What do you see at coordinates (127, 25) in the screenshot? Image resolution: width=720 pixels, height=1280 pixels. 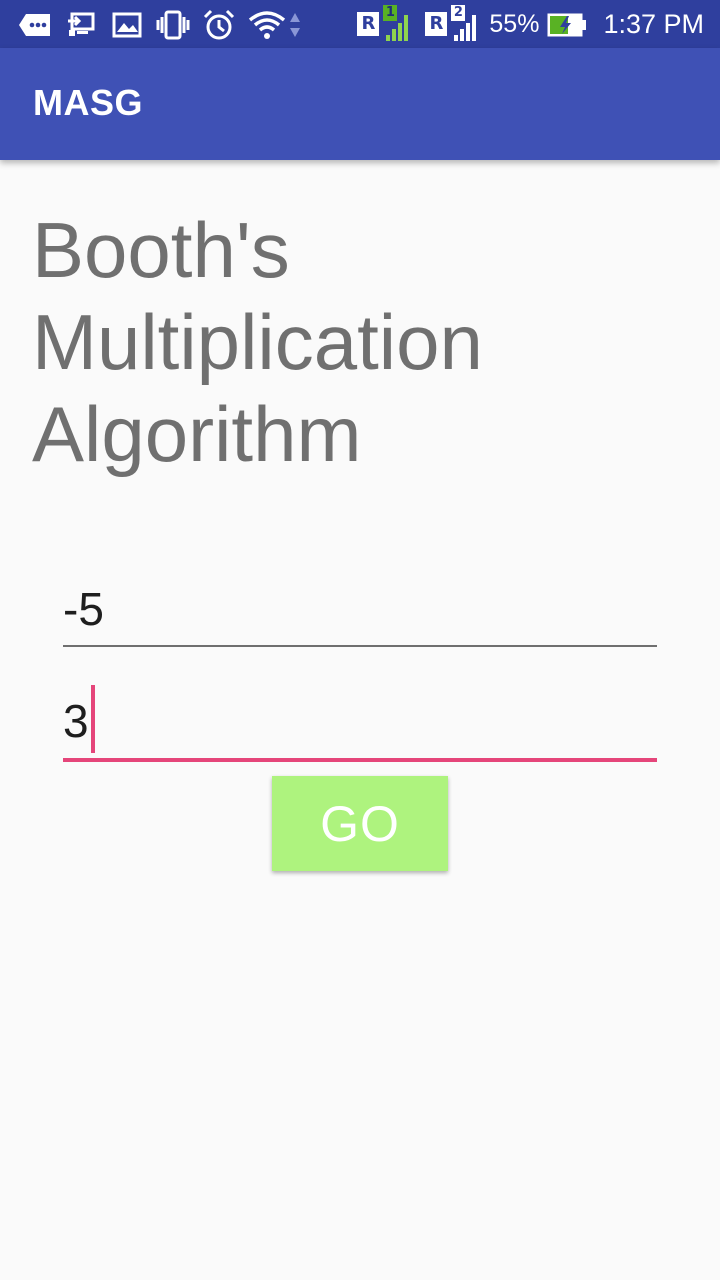 I see `image-icon` at bounding box center [127, 25].